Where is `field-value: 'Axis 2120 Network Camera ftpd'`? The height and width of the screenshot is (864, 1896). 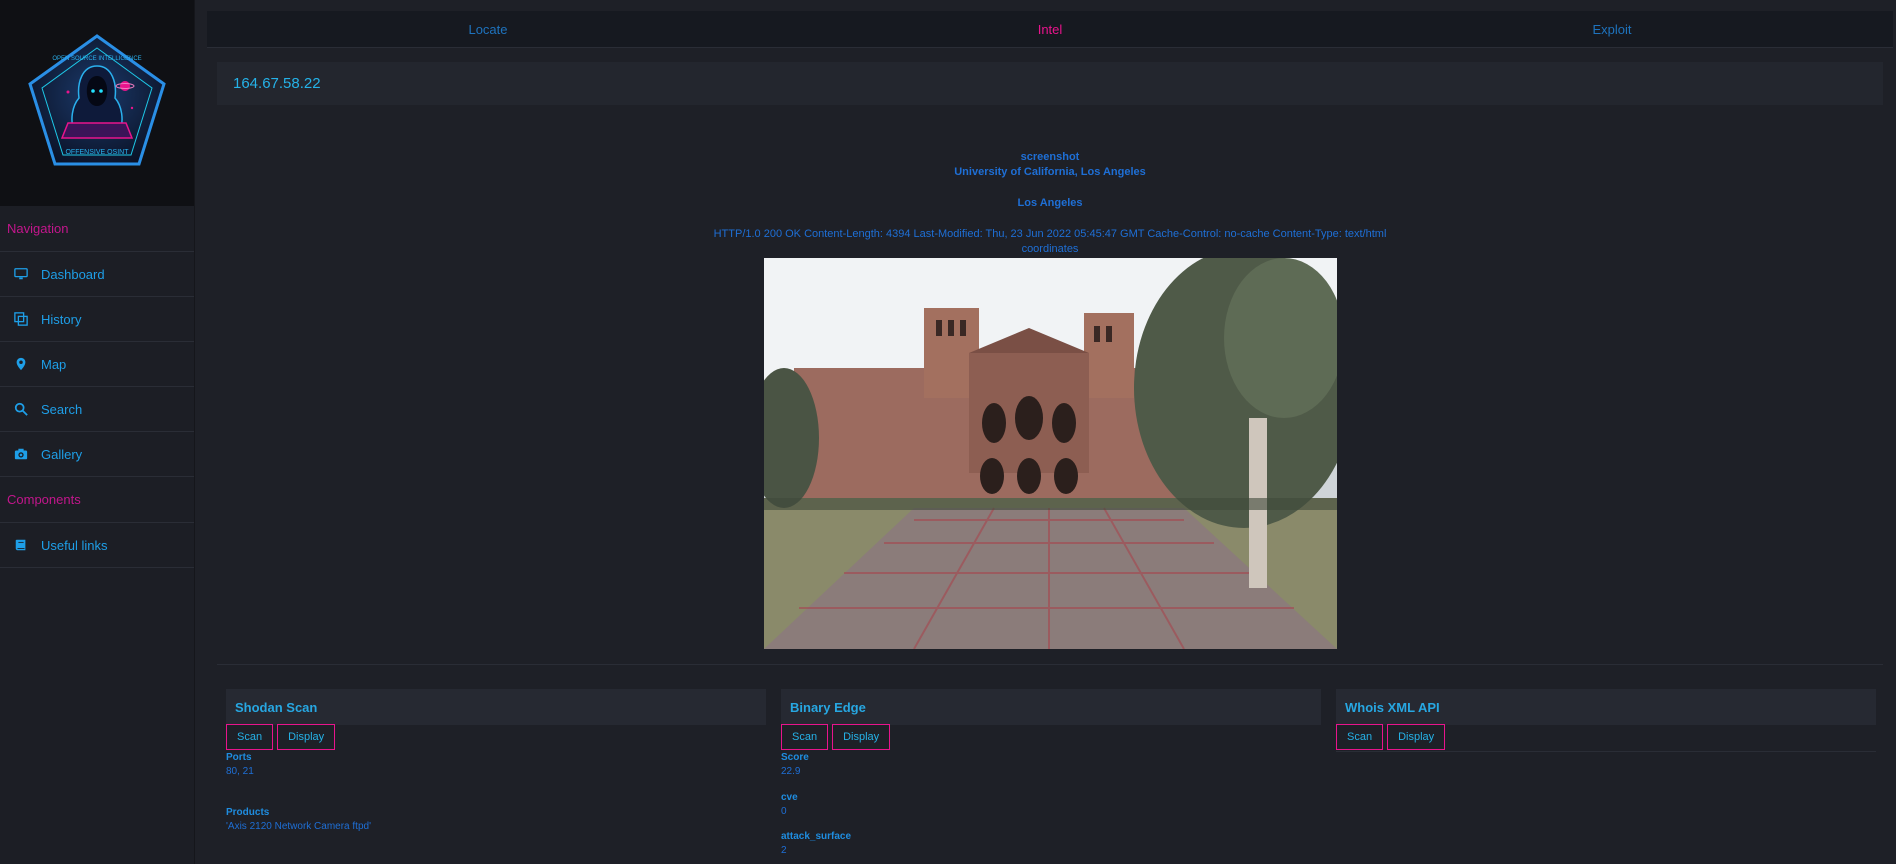 field-value: 'Axis 2120 Network Camera ftpd' is located at coordinates (298, 826).